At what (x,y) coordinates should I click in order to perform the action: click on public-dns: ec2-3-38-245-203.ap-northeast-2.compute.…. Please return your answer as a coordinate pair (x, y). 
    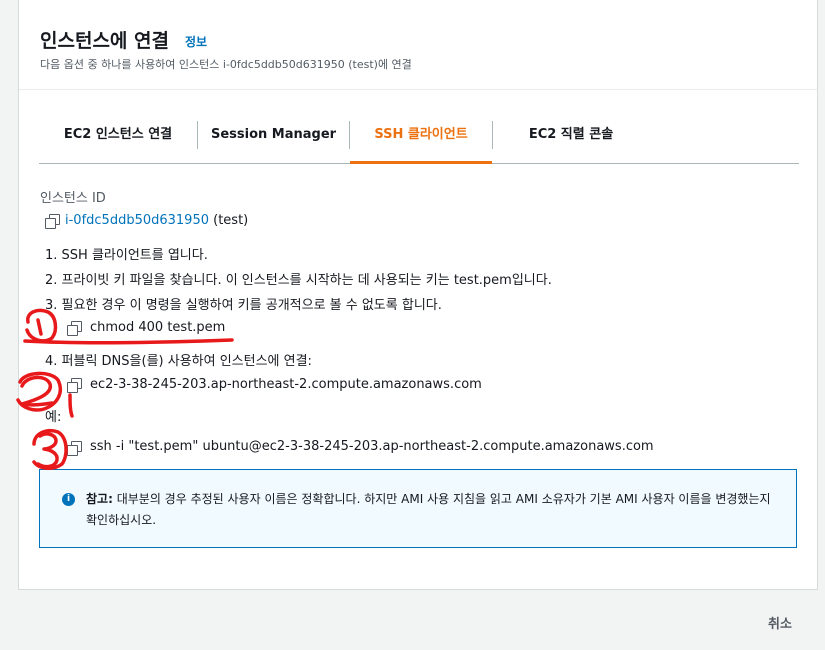
    Looking at the image, I should click on (286, 384).